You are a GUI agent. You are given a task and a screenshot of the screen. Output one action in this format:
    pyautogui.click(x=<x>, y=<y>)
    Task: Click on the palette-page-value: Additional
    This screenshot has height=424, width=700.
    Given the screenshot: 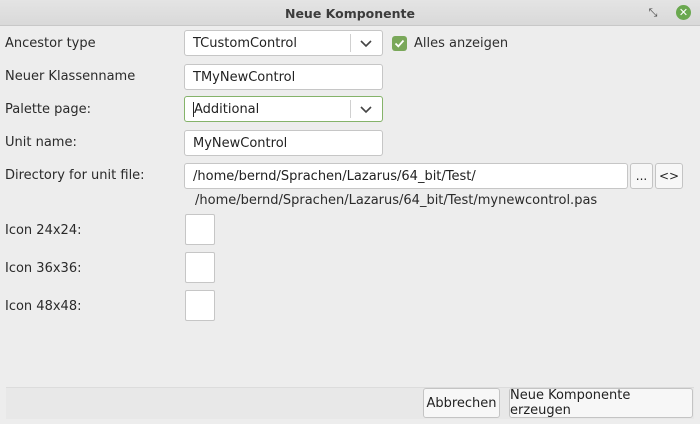 What is the action you would take?
    pyautogui.click(x=227, y=109)
    